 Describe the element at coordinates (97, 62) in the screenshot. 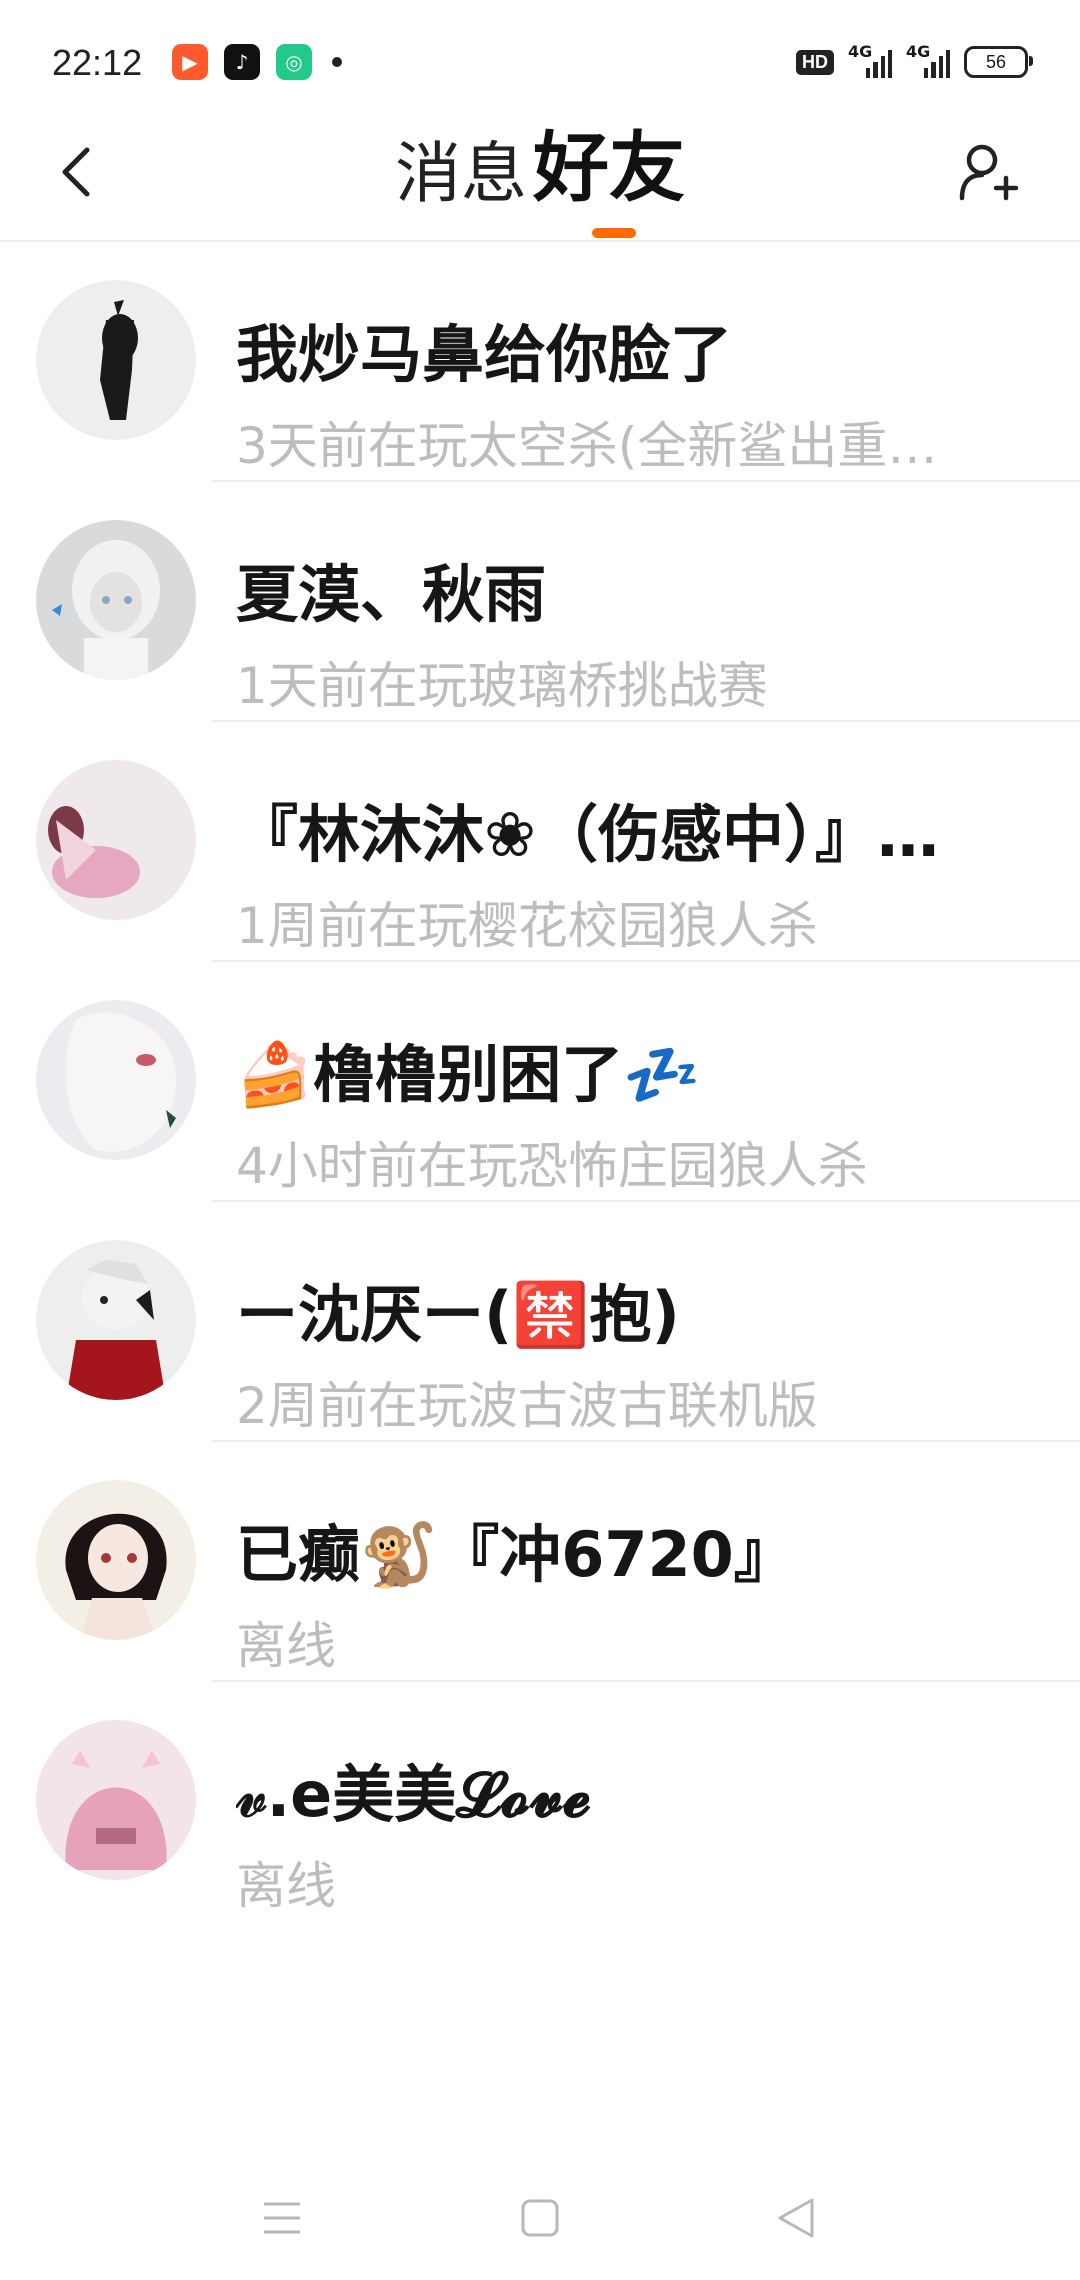

I see `status-time: 22:12` at that location.